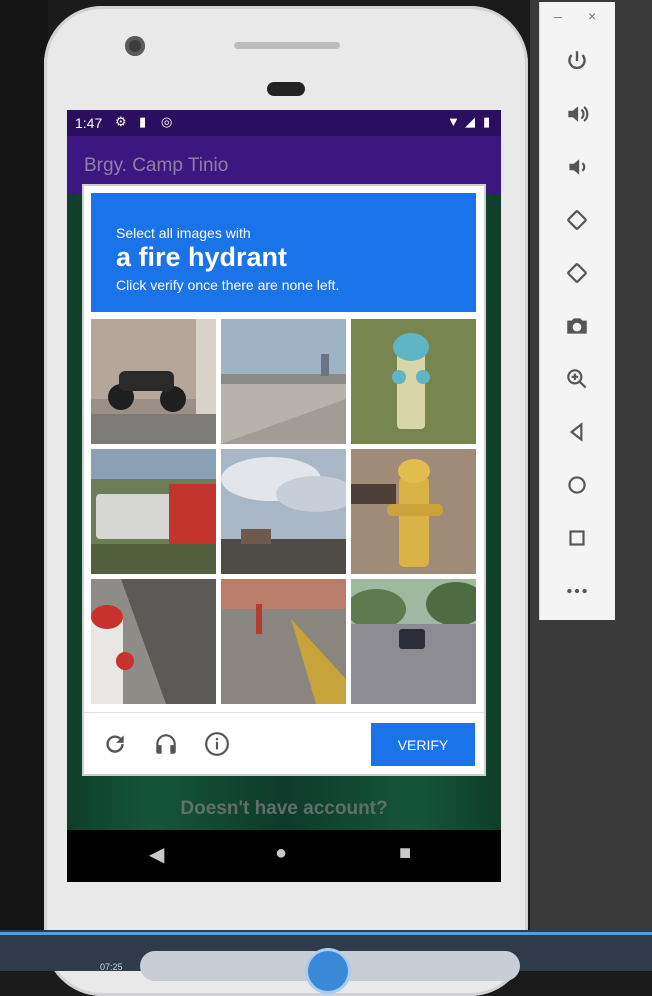 The height and width of the screenshot is (996, 652). What do you see at coordinates (592, 16) in the screenshot?
I see `close-button: ×` at bounding box center [592, 16].